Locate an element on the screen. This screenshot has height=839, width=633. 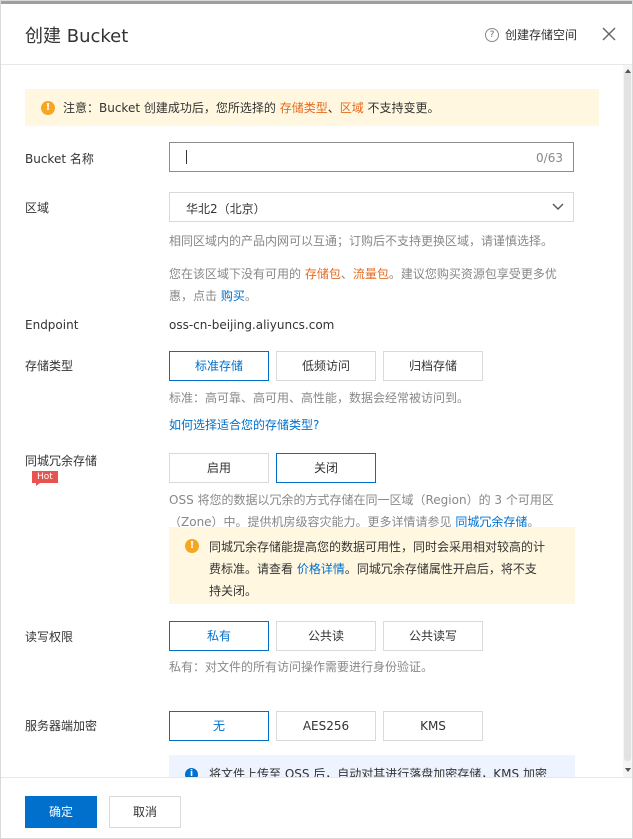
endpoint-value: oss-cn-beijing.aliyuncs.com is located at coordinates (252, 325).